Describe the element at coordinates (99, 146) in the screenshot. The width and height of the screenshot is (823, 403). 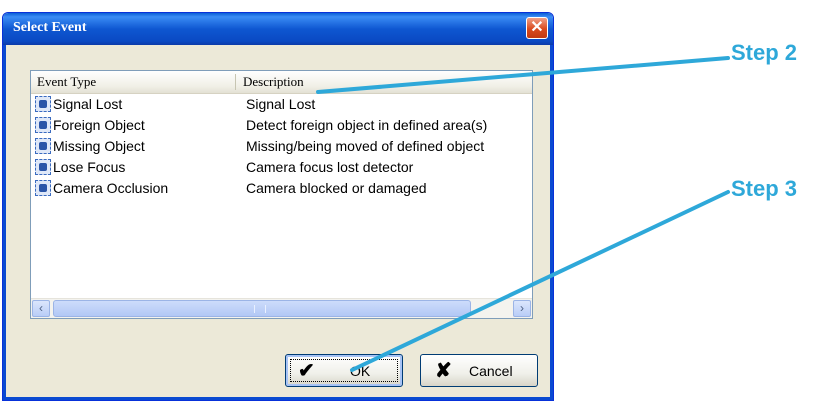
I see `event-type: Missing Object` at that location.